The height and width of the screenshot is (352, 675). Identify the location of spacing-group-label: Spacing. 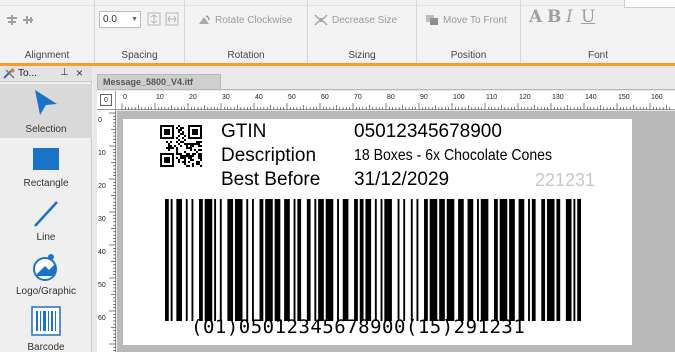
(139, 55).